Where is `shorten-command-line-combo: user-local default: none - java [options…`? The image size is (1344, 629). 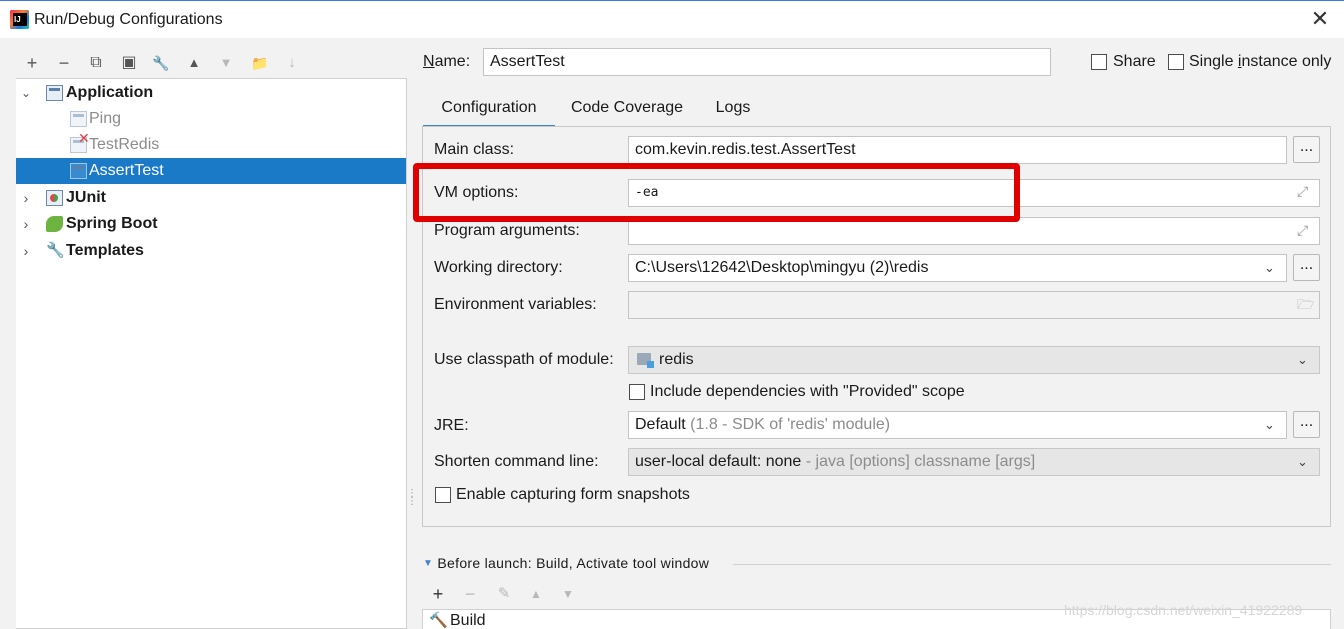 shorten-command-line-combo: user-local default: none - java [options… is located at coordinates (974, 462).